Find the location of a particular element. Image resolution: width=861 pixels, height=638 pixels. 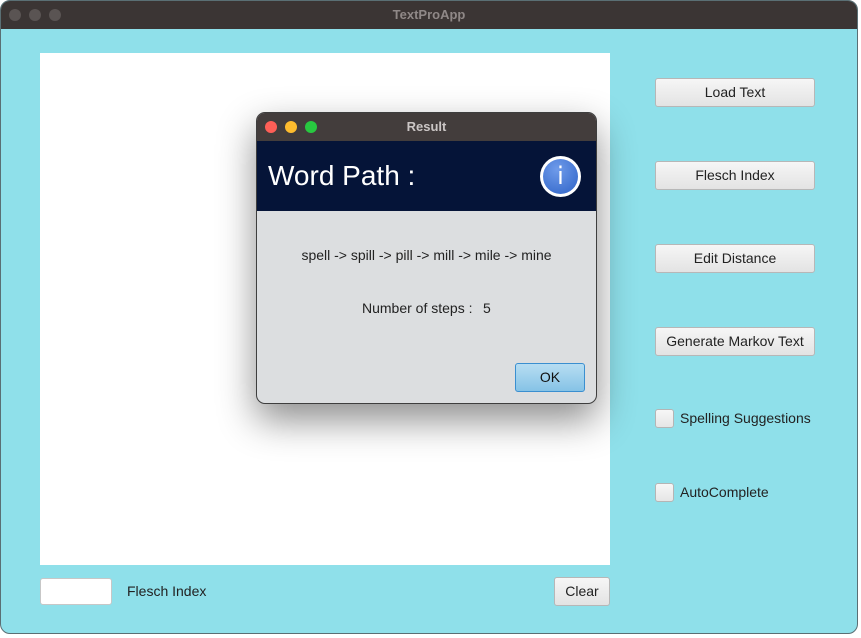

main-titlebar: TextProApp is located at coordinates (429, 15).